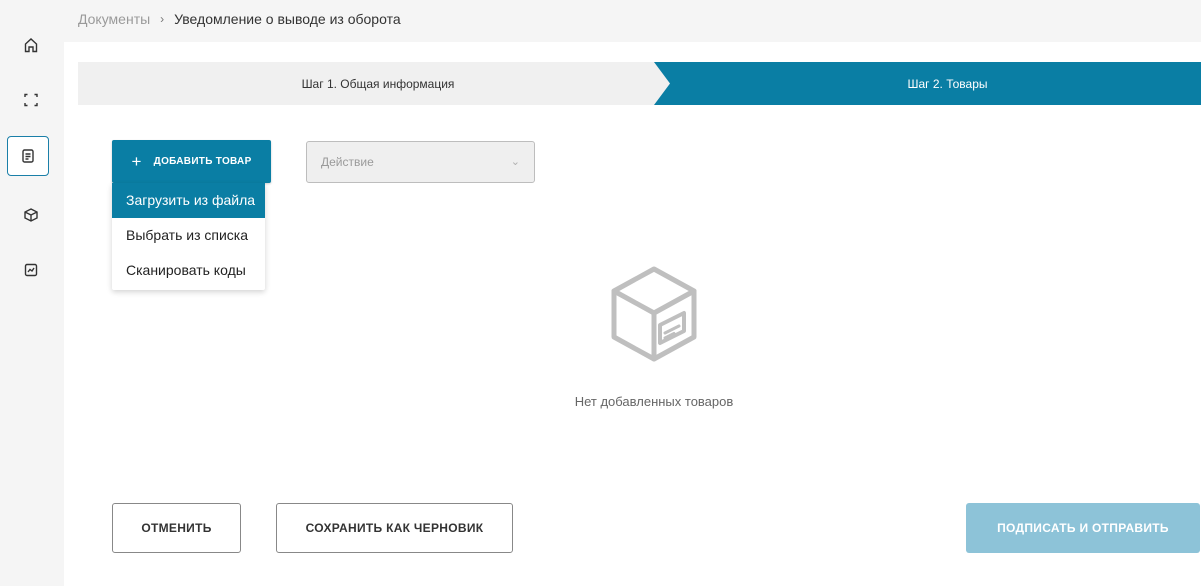  What do you see at coordinates (515, 162) in the screenshot?
I see `chevron-down-icon: ⌄` at bounding box center [515, 162].